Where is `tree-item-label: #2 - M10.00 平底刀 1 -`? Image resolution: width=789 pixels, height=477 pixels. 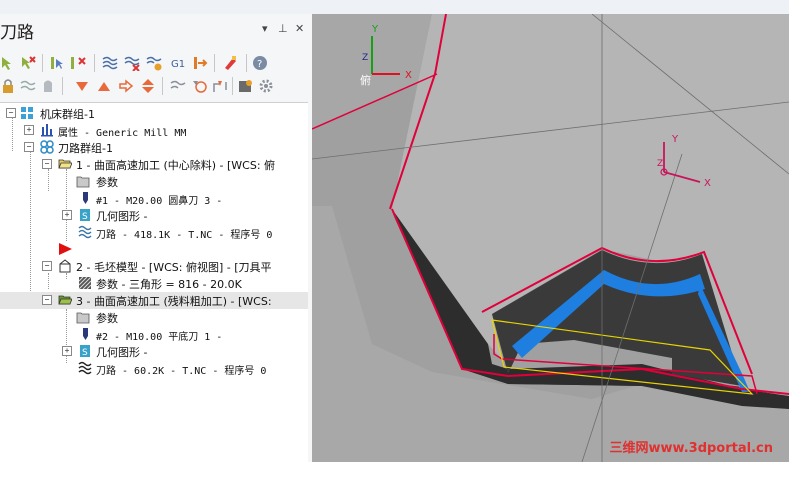
tree-item-label: #2 - M10.00 平底刀 1 - is located at coordinates (159, 337).